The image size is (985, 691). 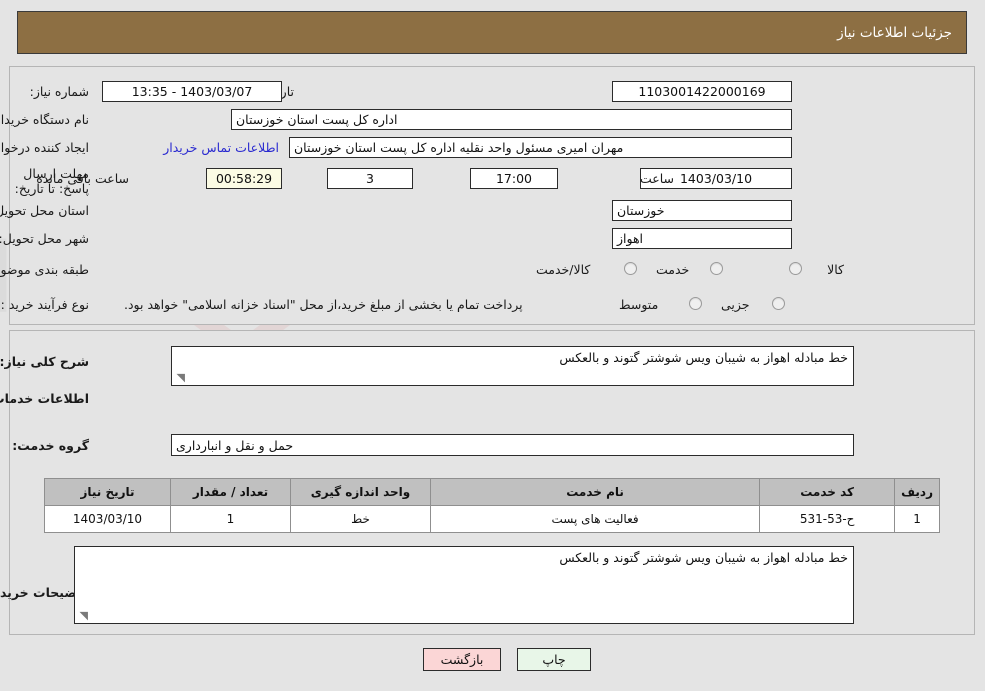 What do you see at coordinates (108, 519) in the screenshot?
I see `td-need-date: 1403/03/10` at bounding box center [108, 519].